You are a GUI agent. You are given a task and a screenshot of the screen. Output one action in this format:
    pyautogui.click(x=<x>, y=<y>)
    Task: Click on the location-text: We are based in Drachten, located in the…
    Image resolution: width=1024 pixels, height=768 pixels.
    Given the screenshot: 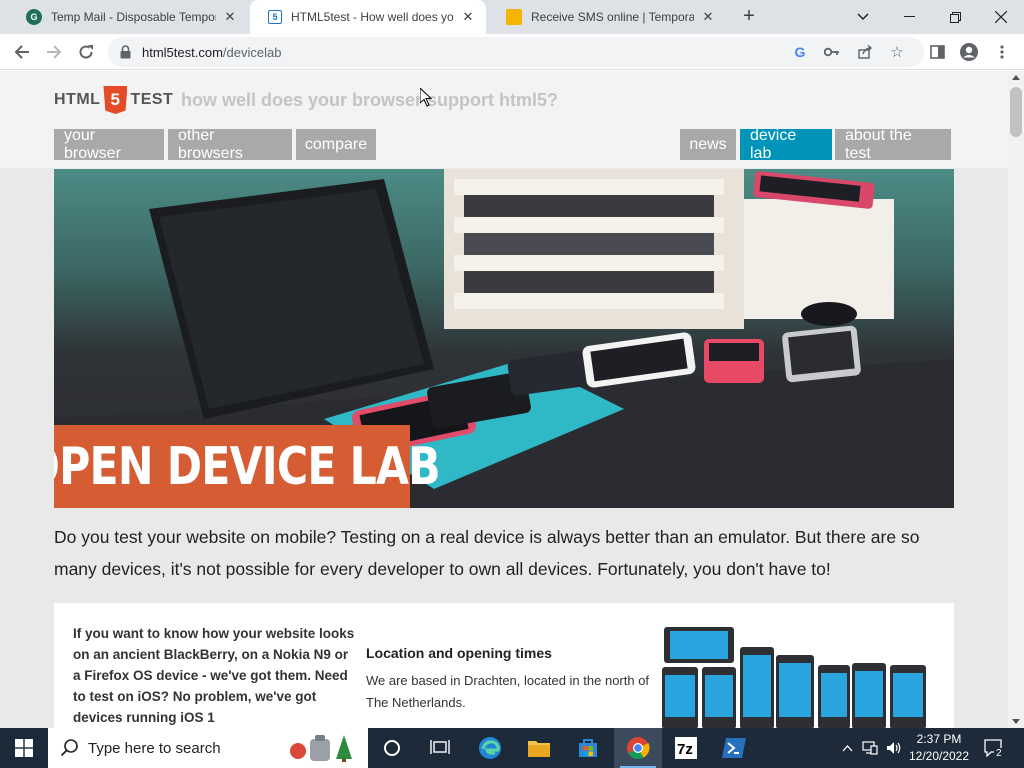 What is the action you would take?
    pyautogui.click(x=508, y=691)
    